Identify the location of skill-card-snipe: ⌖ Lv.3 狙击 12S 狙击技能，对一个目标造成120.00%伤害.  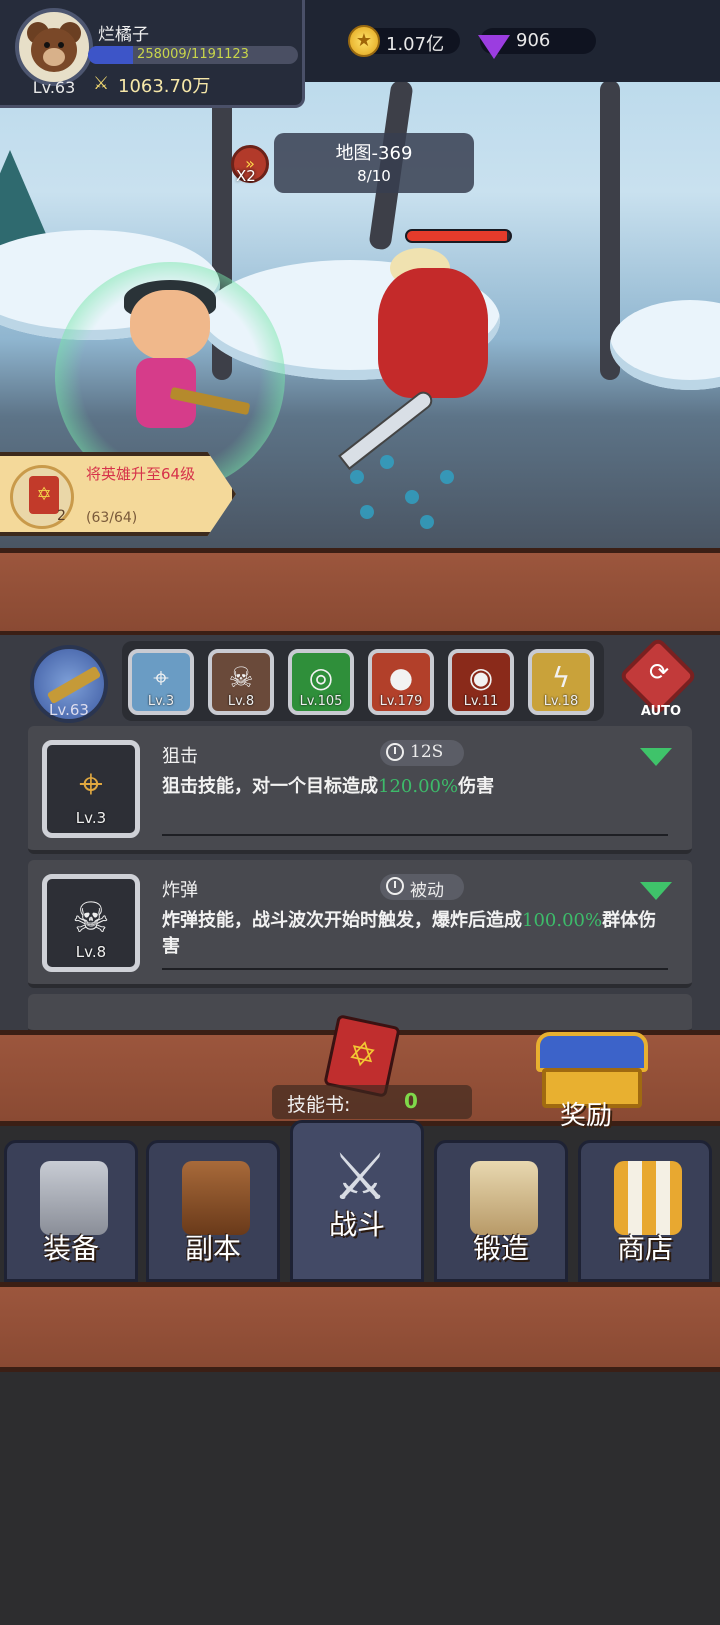
(360, 790).